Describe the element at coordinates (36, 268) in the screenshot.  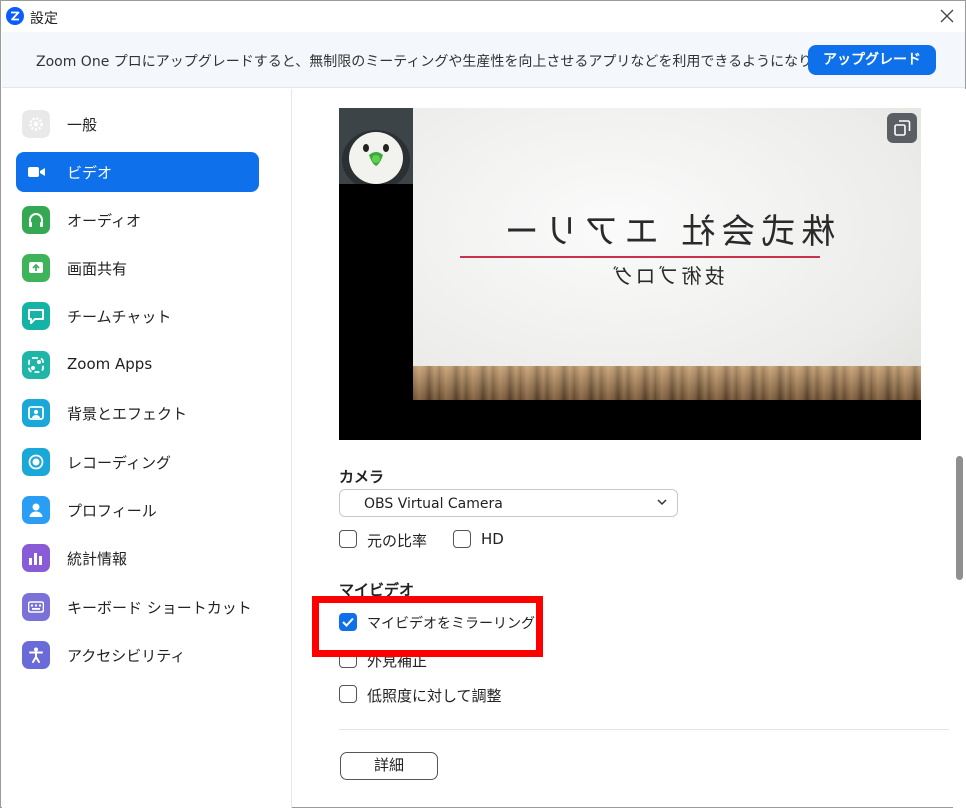
I see `share-screen-icon` at that location.